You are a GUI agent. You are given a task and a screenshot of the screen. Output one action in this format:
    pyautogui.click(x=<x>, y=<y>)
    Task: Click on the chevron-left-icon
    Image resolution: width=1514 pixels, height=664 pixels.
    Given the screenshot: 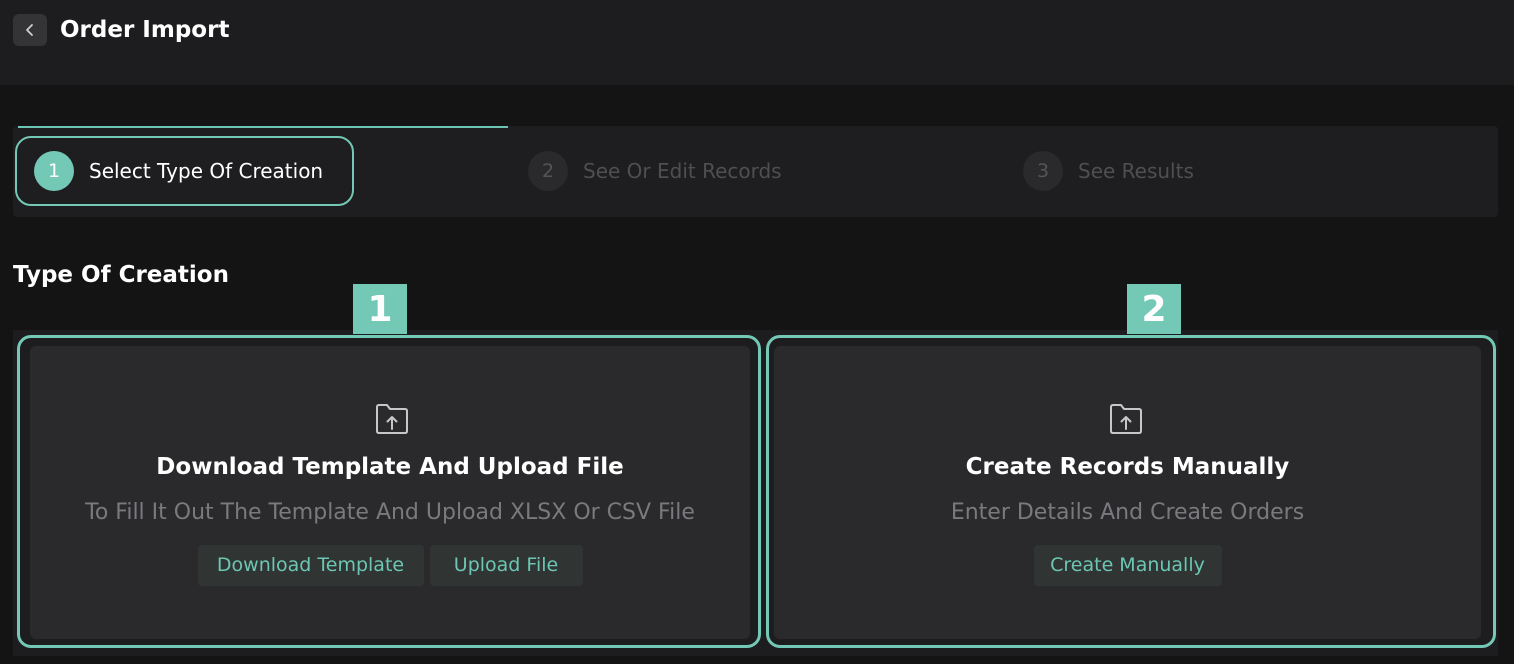 What is the action you would take?
    pyautogui.click(x=29, y=30)
    